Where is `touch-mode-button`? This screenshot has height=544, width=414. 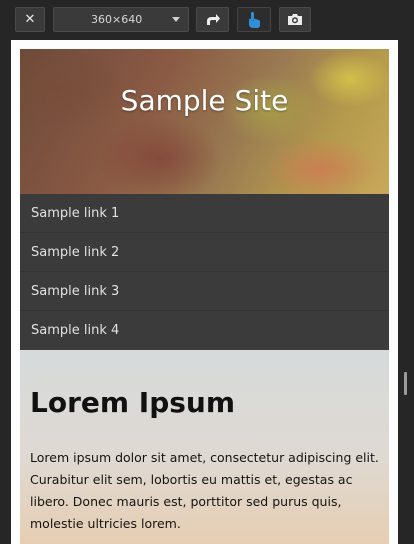
touch-mode-button is located at coordinates (254, 19).